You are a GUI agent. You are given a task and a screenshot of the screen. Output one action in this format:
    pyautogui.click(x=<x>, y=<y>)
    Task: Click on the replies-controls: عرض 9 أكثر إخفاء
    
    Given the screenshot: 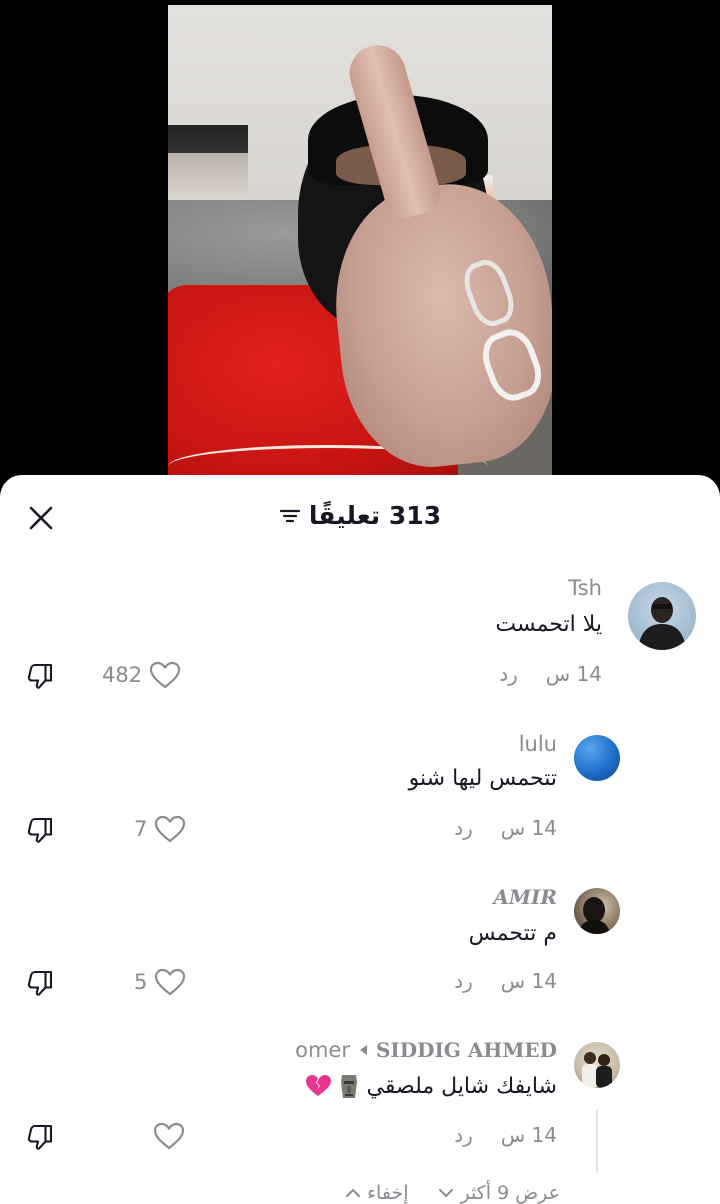 What is the action you would take?
    pyautogui.click(x=452, y=1193)
    